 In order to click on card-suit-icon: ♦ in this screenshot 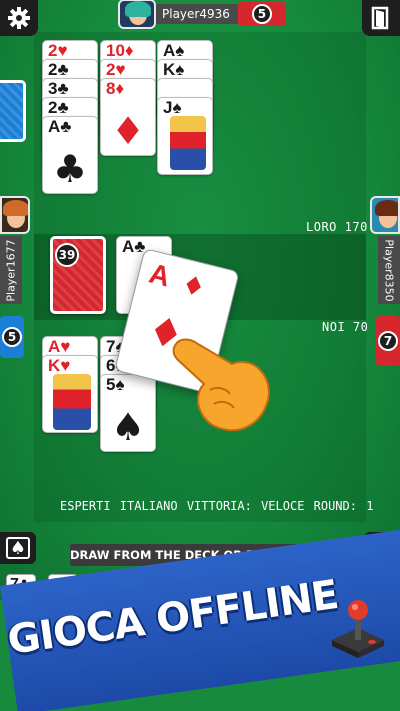, I will do `click(128, 131)`.